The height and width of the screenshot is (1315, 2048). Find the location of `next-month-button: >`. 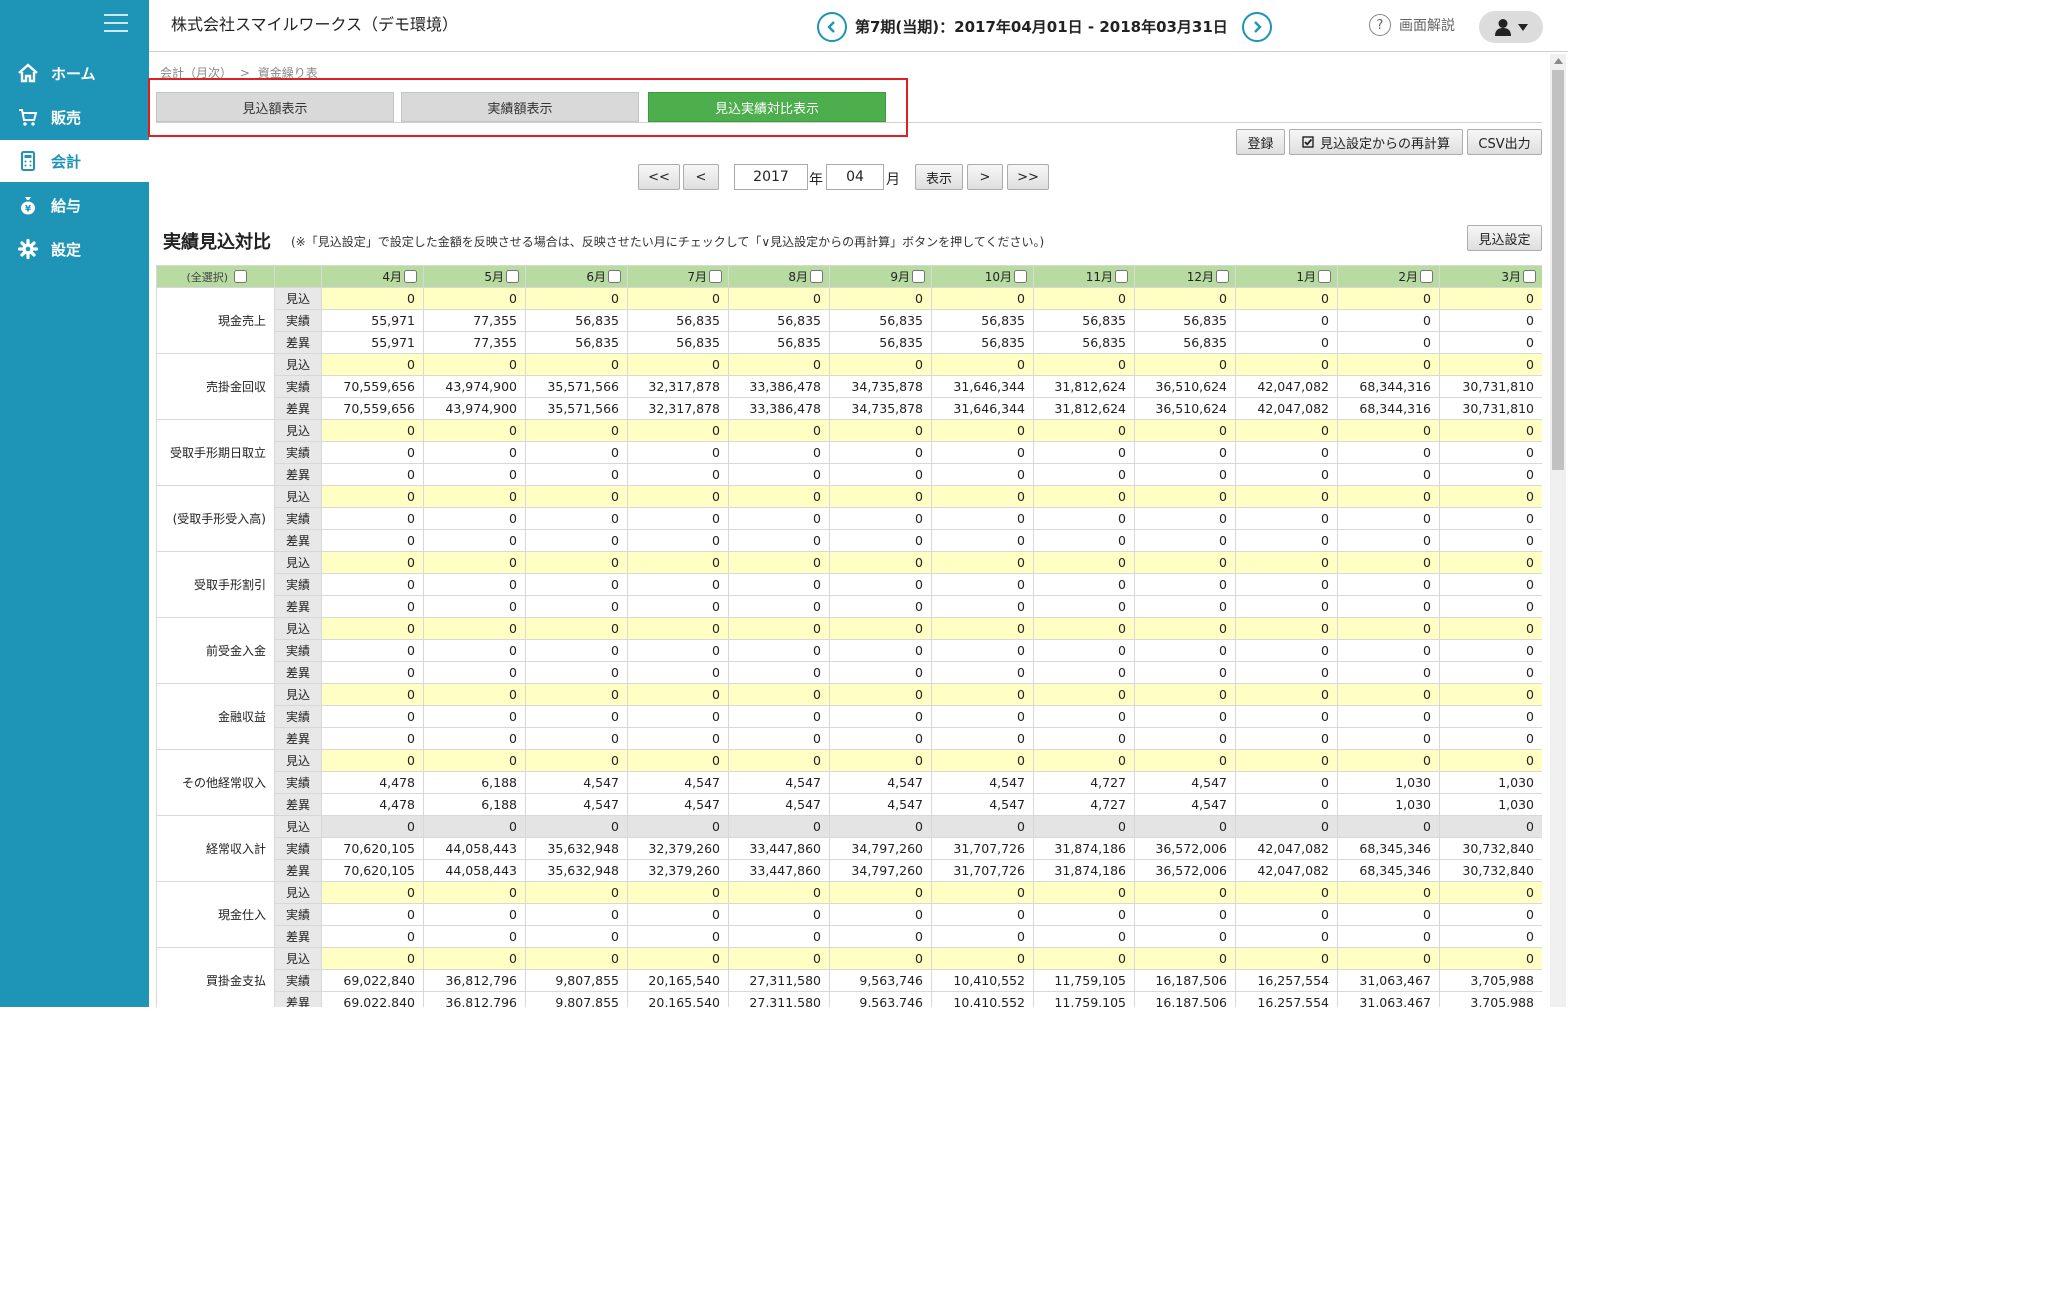

next-month-button: > is located at coordinates (985, 177).